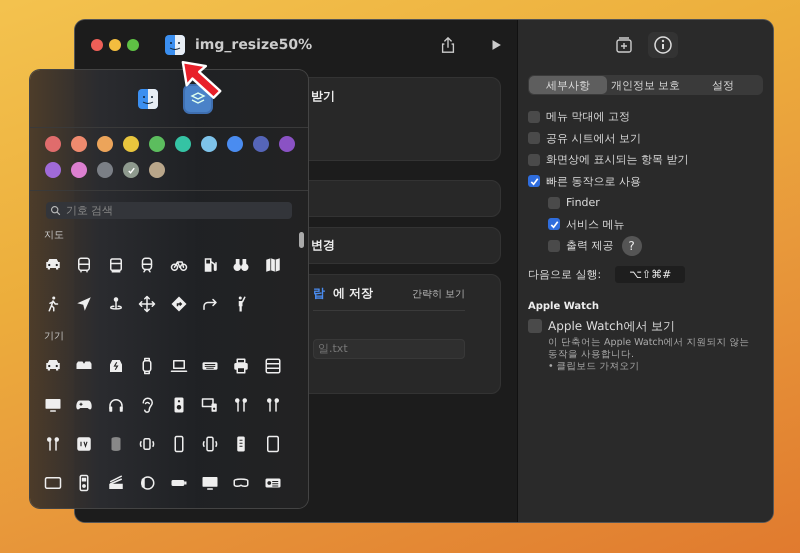 The height and width of the screenshot is (553, 800). I want to click on server-rack-icon, so click(273, 366).